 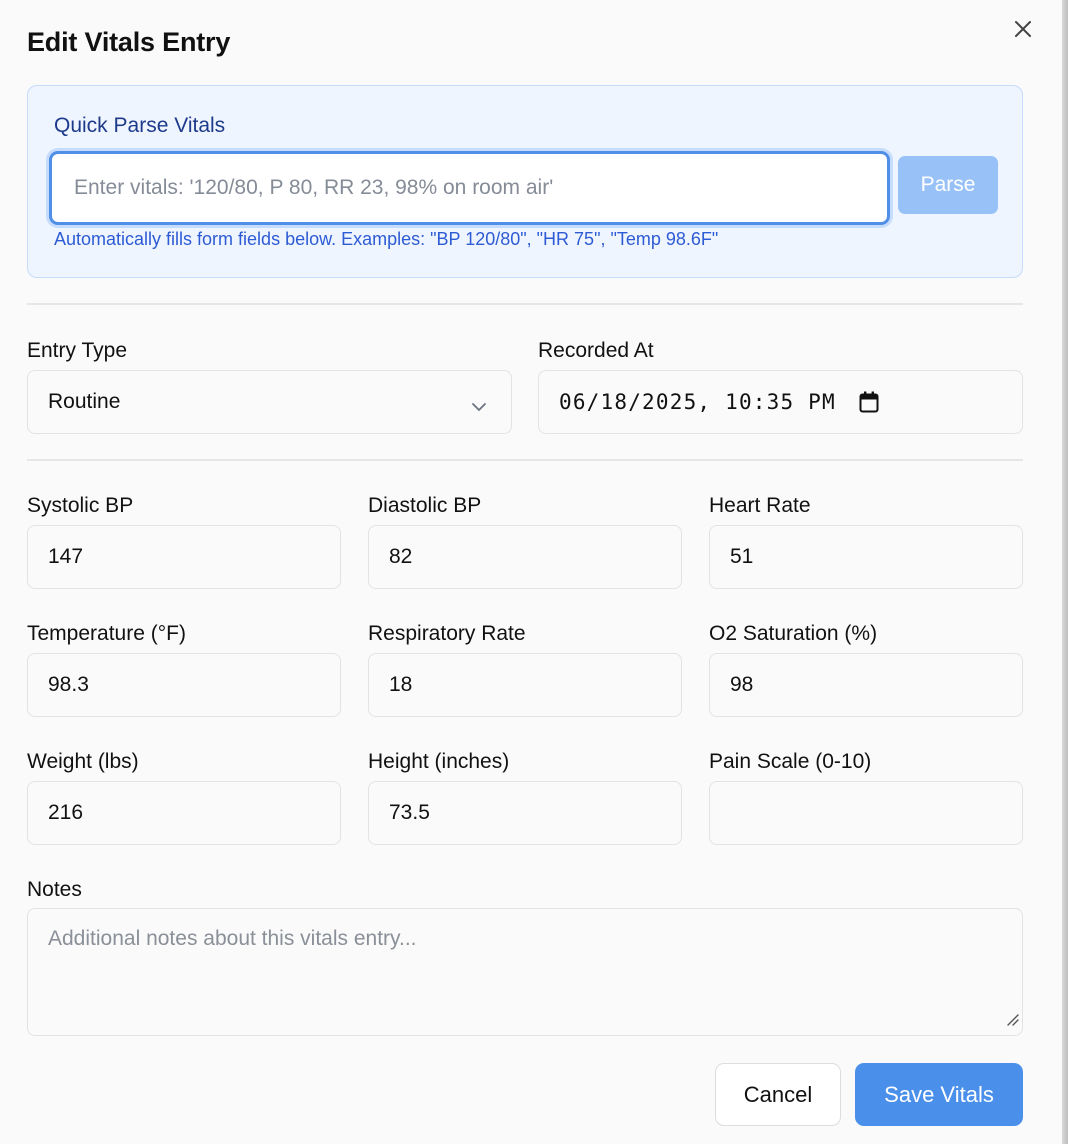 I want to click on pain-scale-label: Pain Scale (0-10), so click(x=790, y=761).